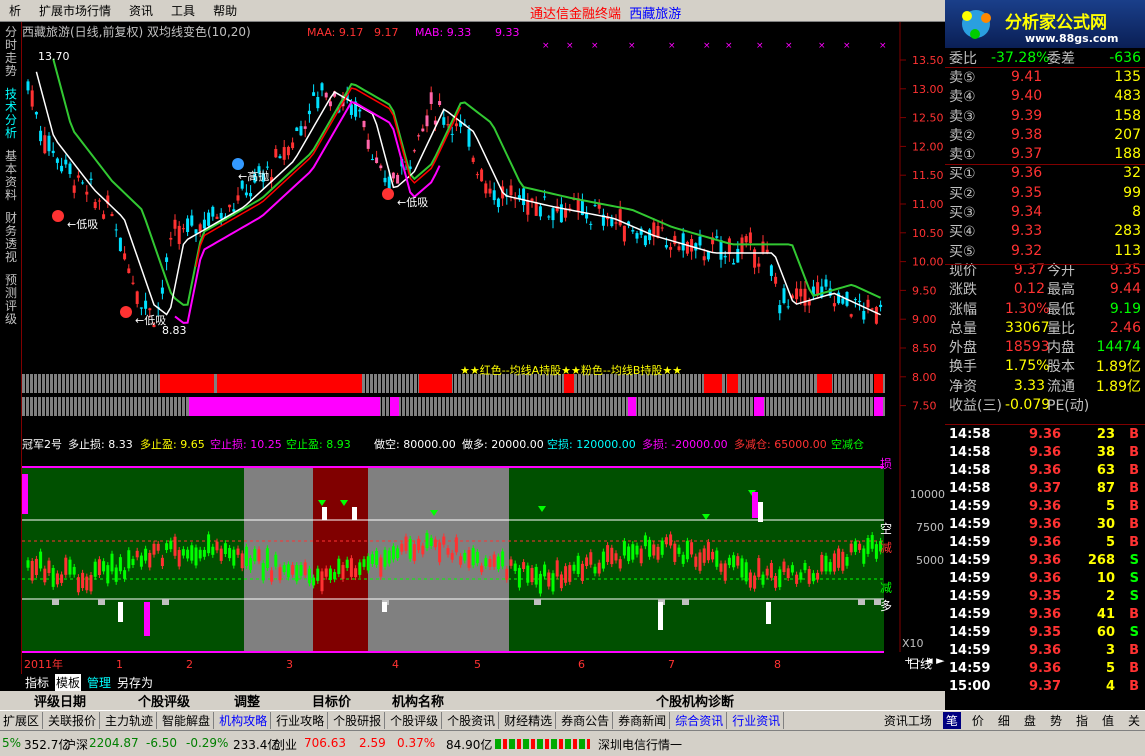 The image size is (1145, 756). Describe the element at coordinates (695, 700) in the screenshot. I see `col-diagnosis: 个股机构诊断` at that location.